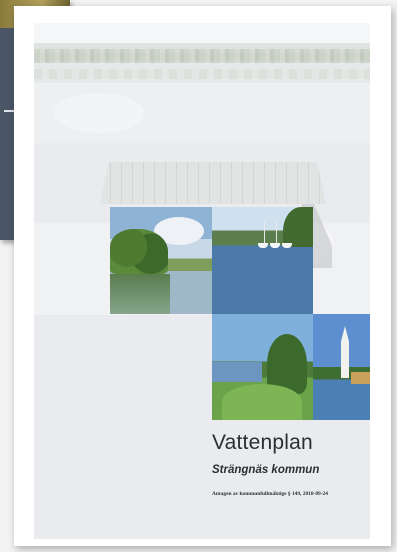  What do you see at coordinates (266, 470) in the screenshot?
I see `document-subtitle: Strängnäs kommun` at bounding box center [266, 470].